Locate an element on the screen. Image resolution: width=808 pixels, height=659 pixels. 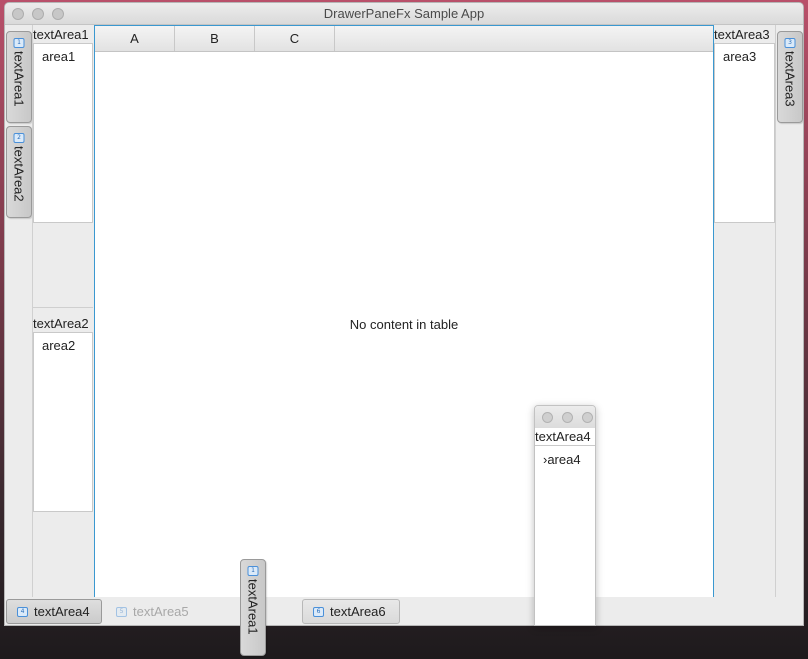
left-tab-textarea2: 2 textArea2 is located at coordinates (19, 172).